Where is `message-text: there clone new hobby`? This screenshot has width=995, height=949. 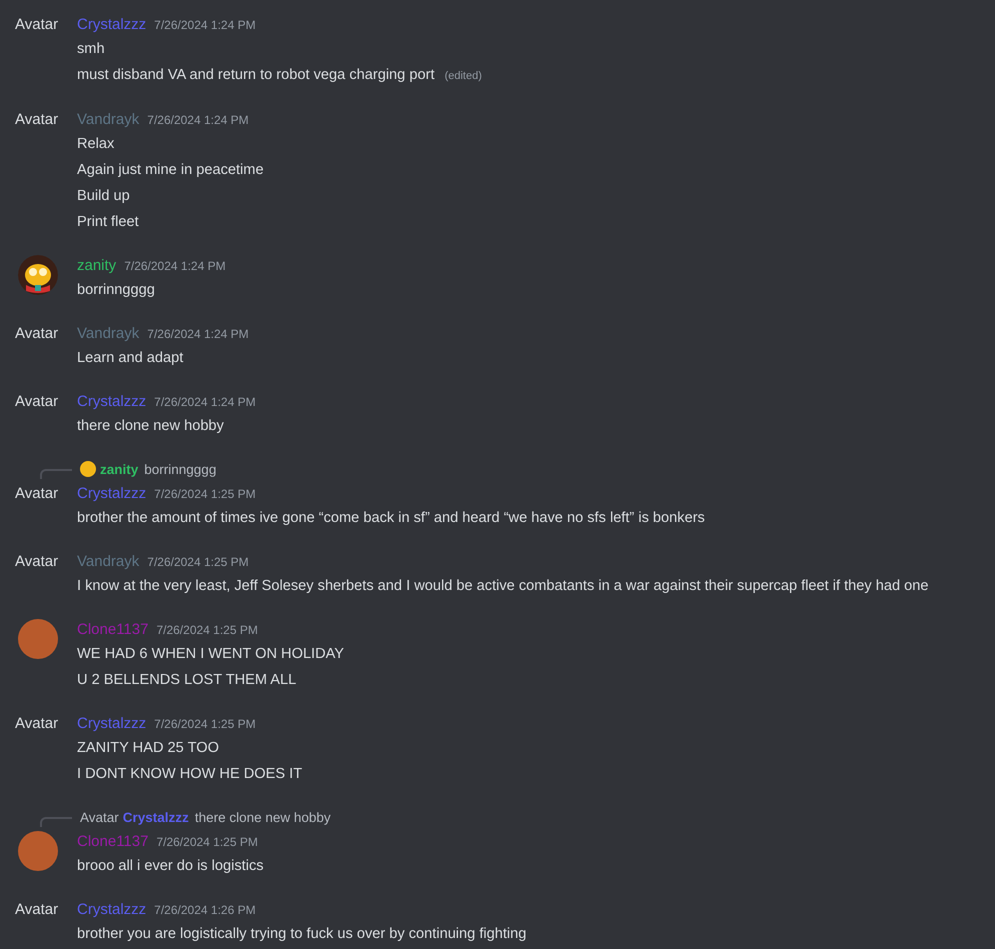
message-text: there clone new hobby is located at coordinates (150, 426).